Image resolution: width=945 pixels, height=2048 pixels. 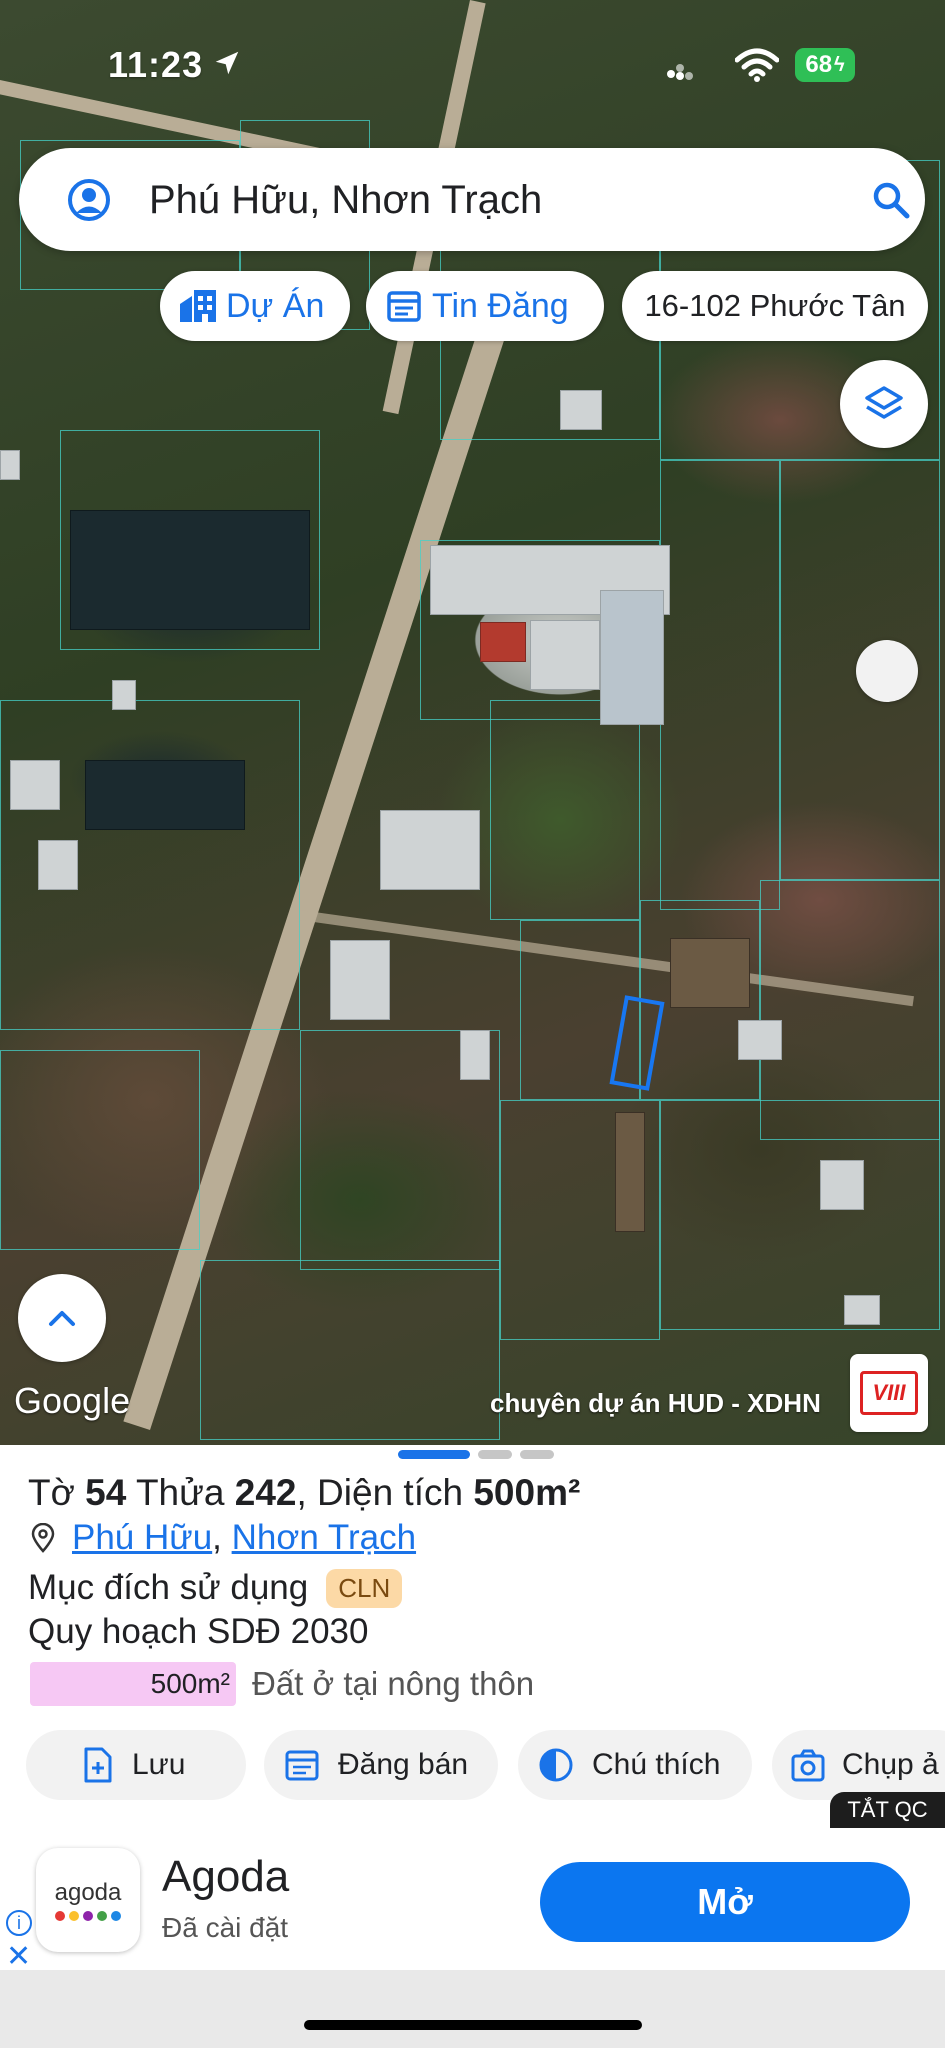 I want to click on purpose-label: Mục đích sử dụng, so click(x=168, y=1587).